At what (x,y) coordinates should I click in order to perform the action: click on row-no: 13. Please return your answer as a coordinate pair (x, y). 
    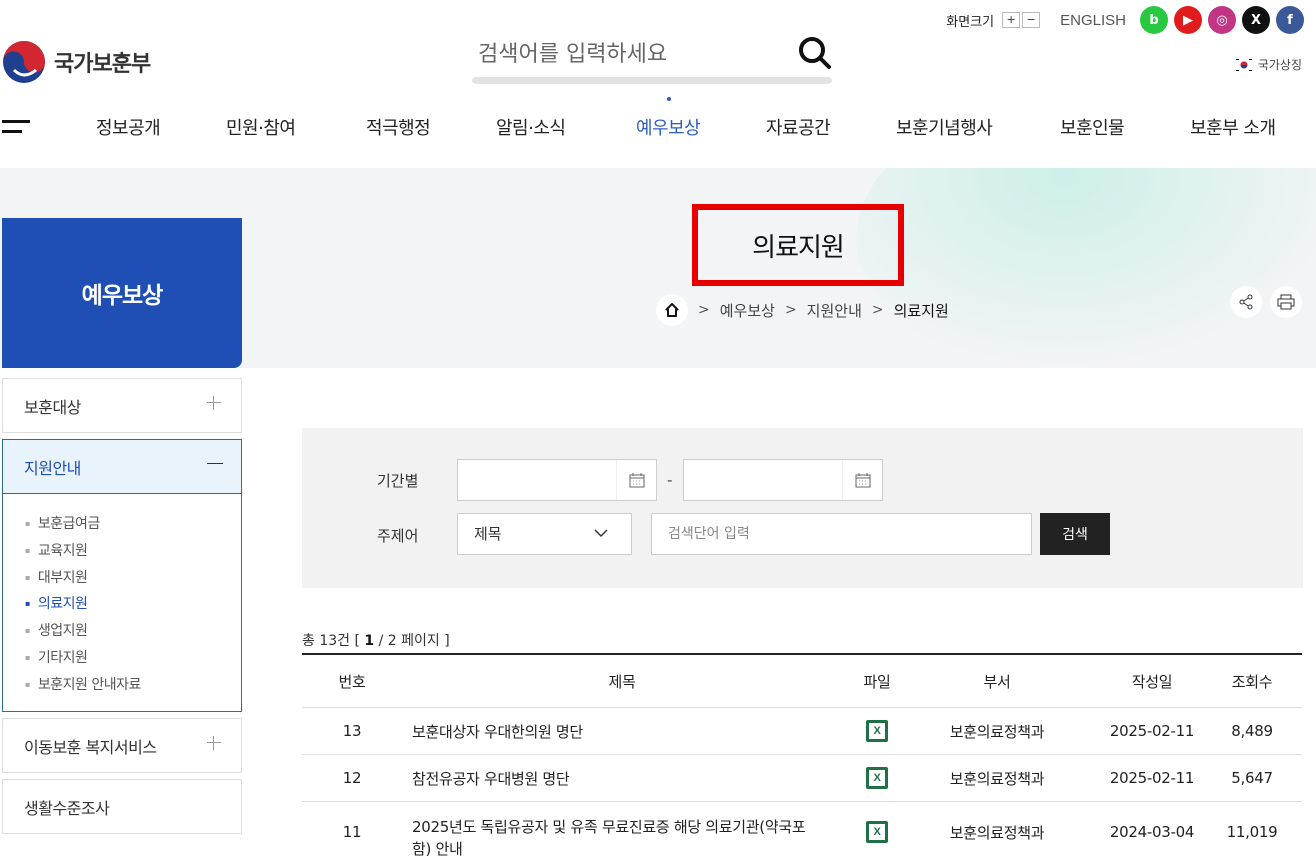
    Looking at the image, I should click on (352, 731).